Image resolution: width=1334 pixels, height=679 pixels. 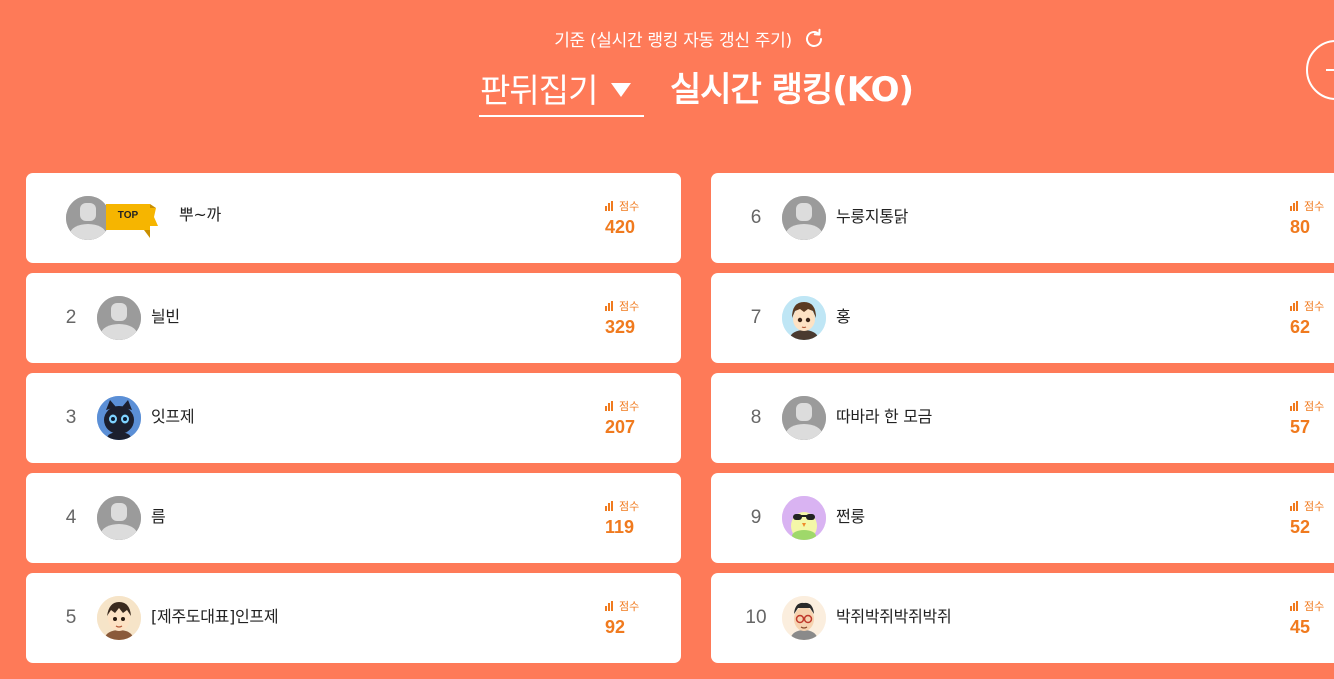 I want to click on score-box: 점수 420, so click(x=635, y=218).